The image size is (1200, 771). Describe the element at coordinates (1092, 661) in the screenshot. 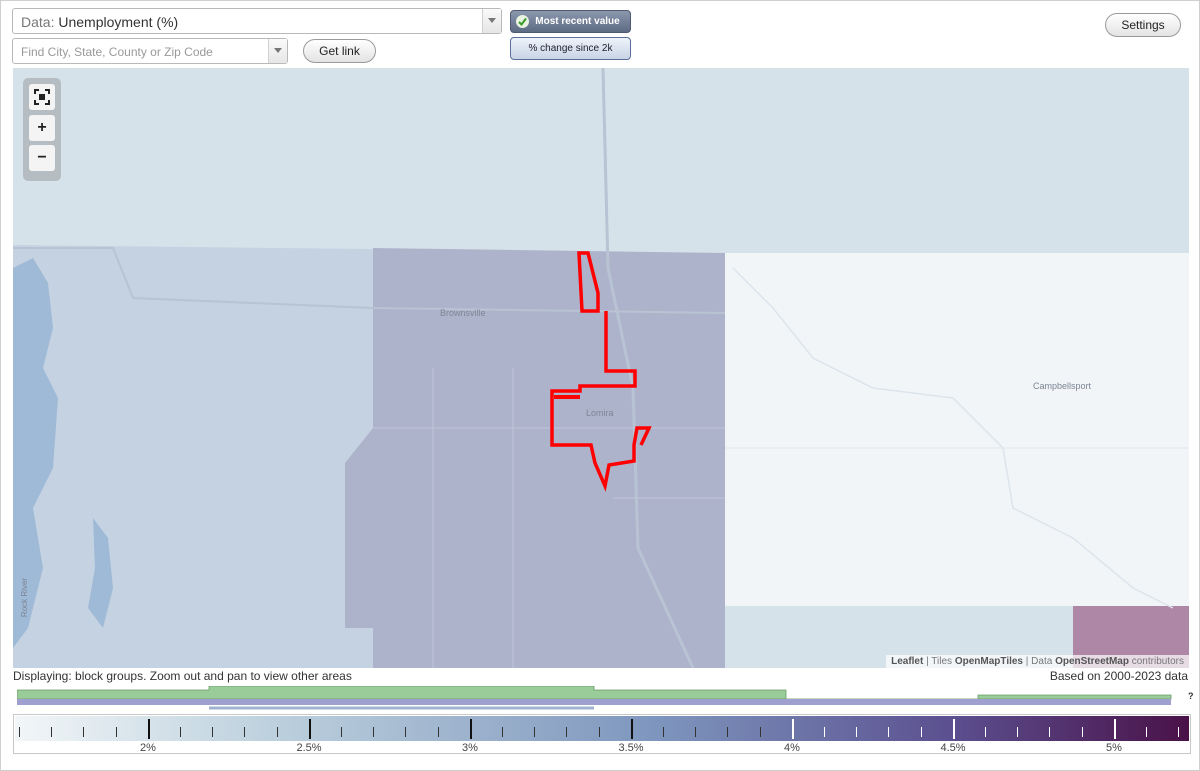

I see `attribution-data-link: OpenStreetMap` at that location.